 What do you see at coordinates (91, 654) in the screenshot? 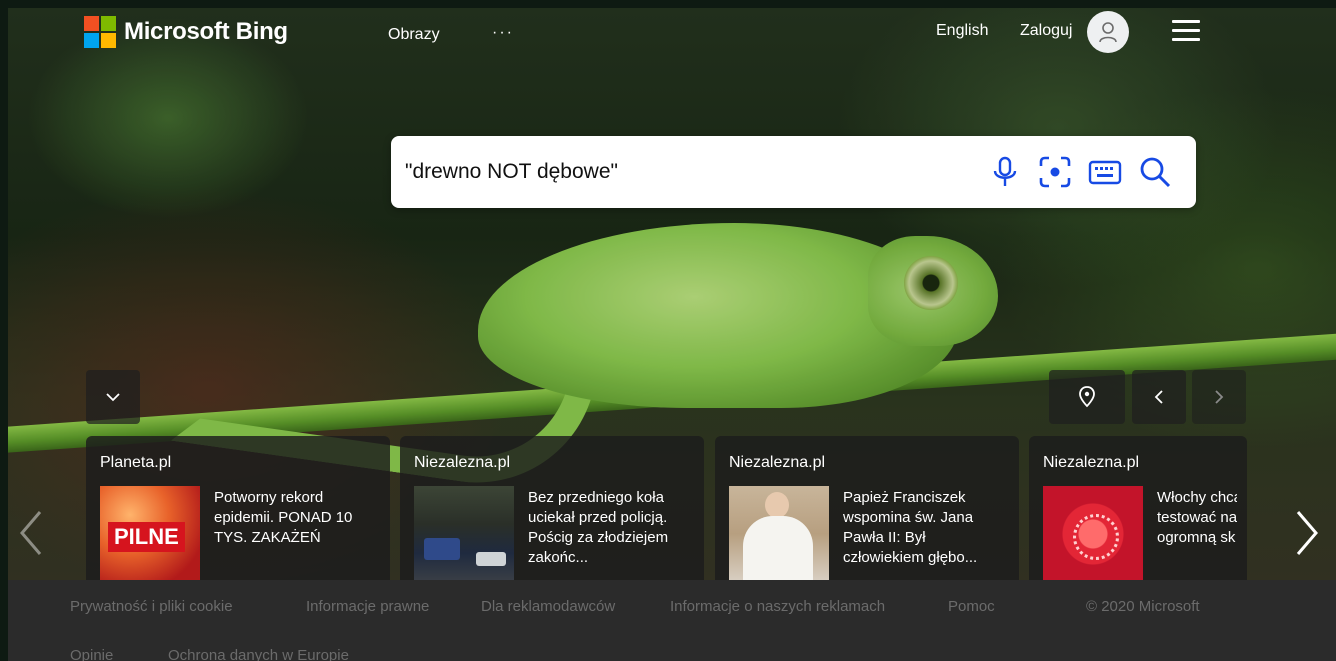
I see `footer-link-feedback: Opinie` at bounding box center [91, 654].